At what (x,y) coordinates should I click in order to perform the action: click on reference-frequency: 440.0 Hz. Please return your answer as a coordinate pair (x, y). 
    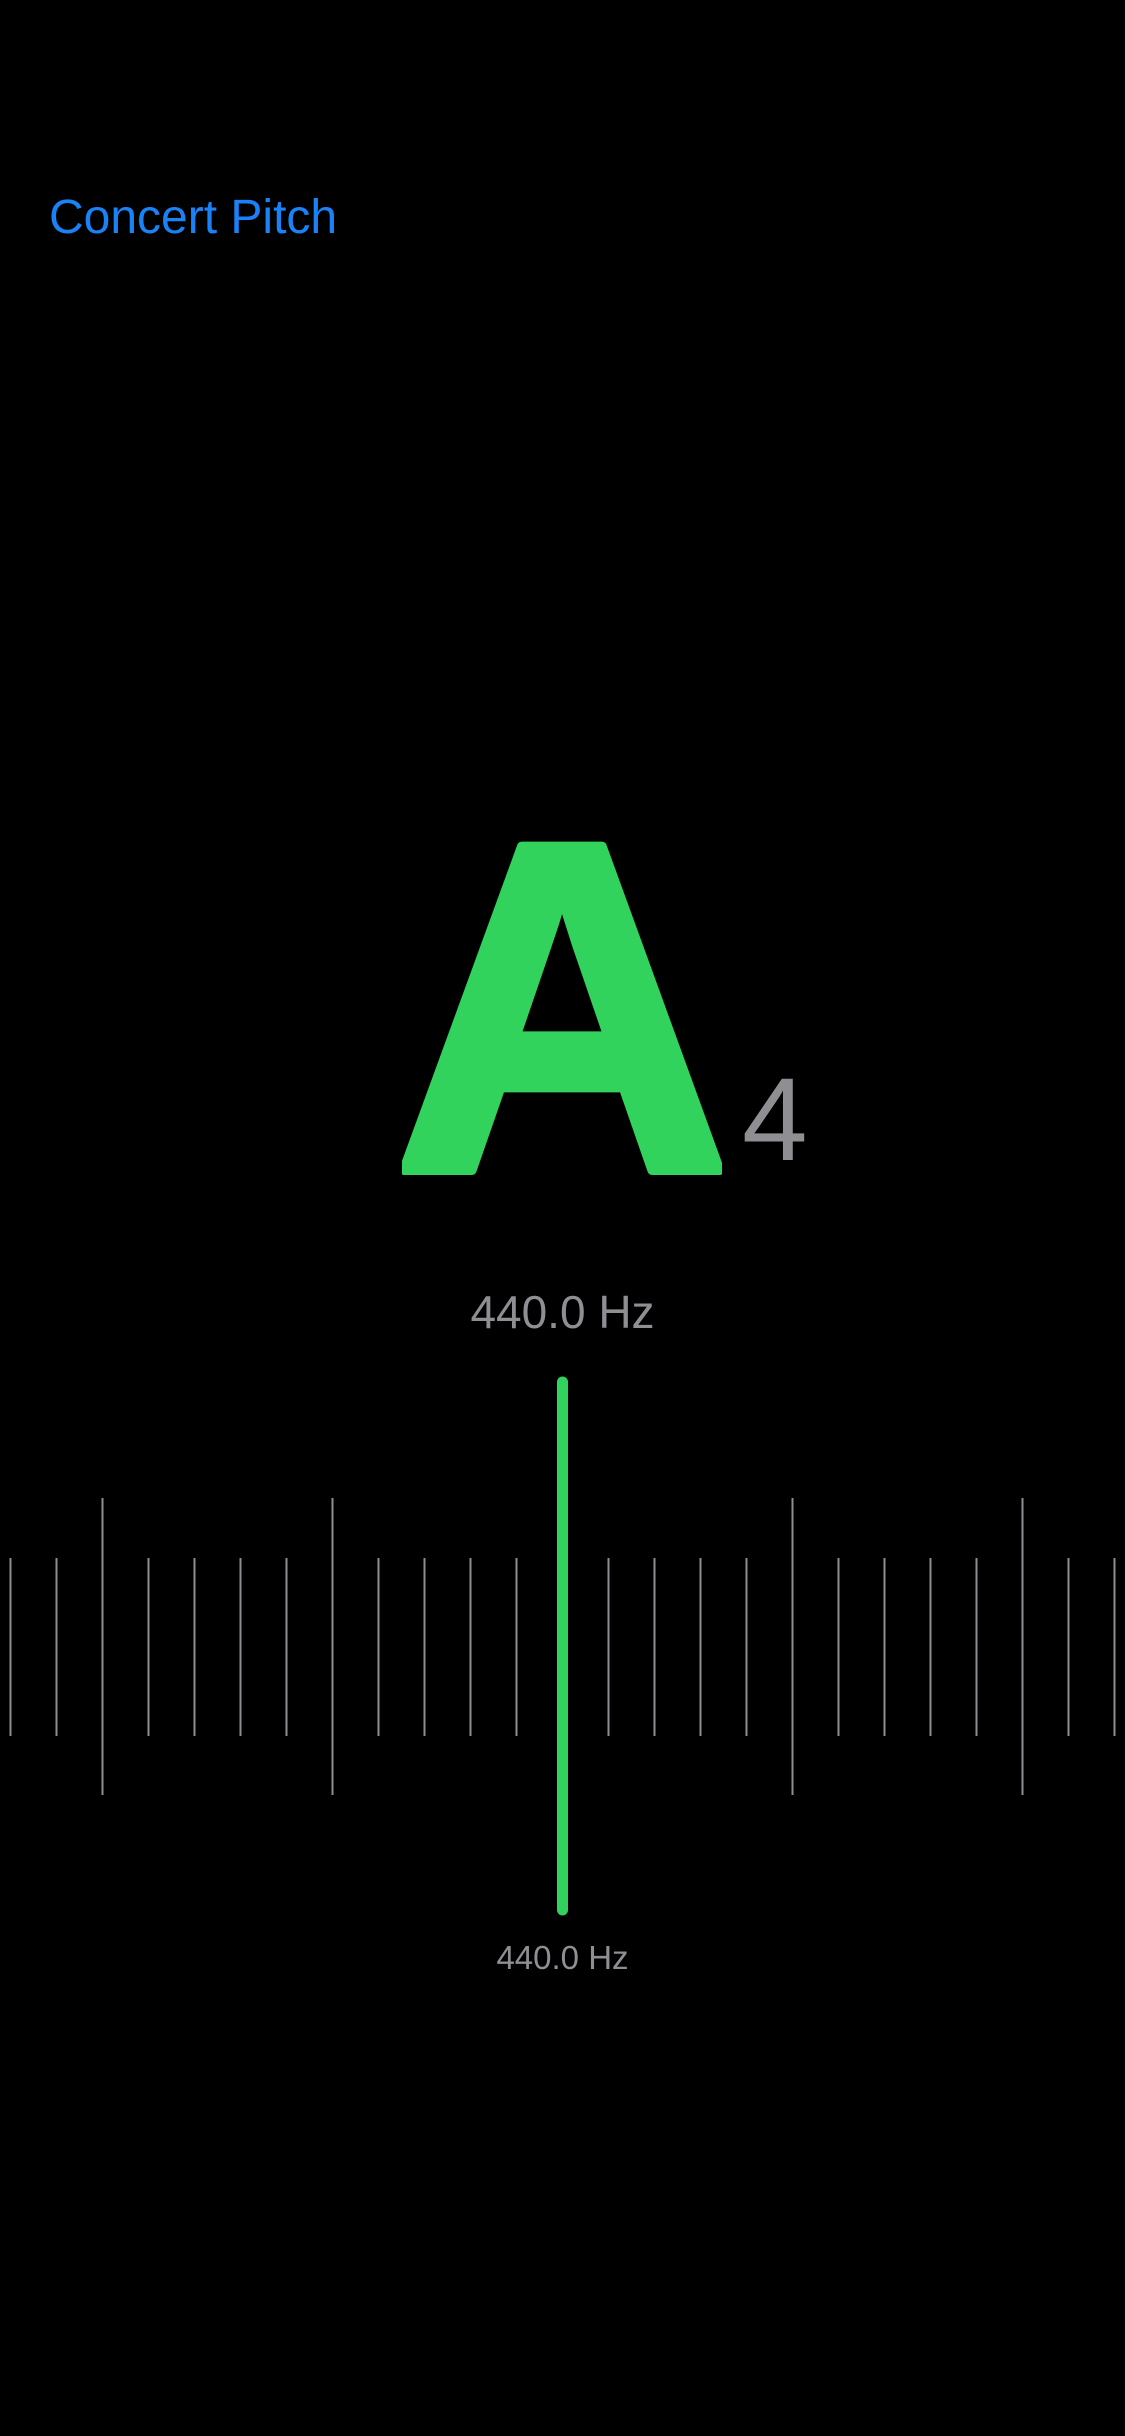
    Looking at the image, I should click on (562, 1957).